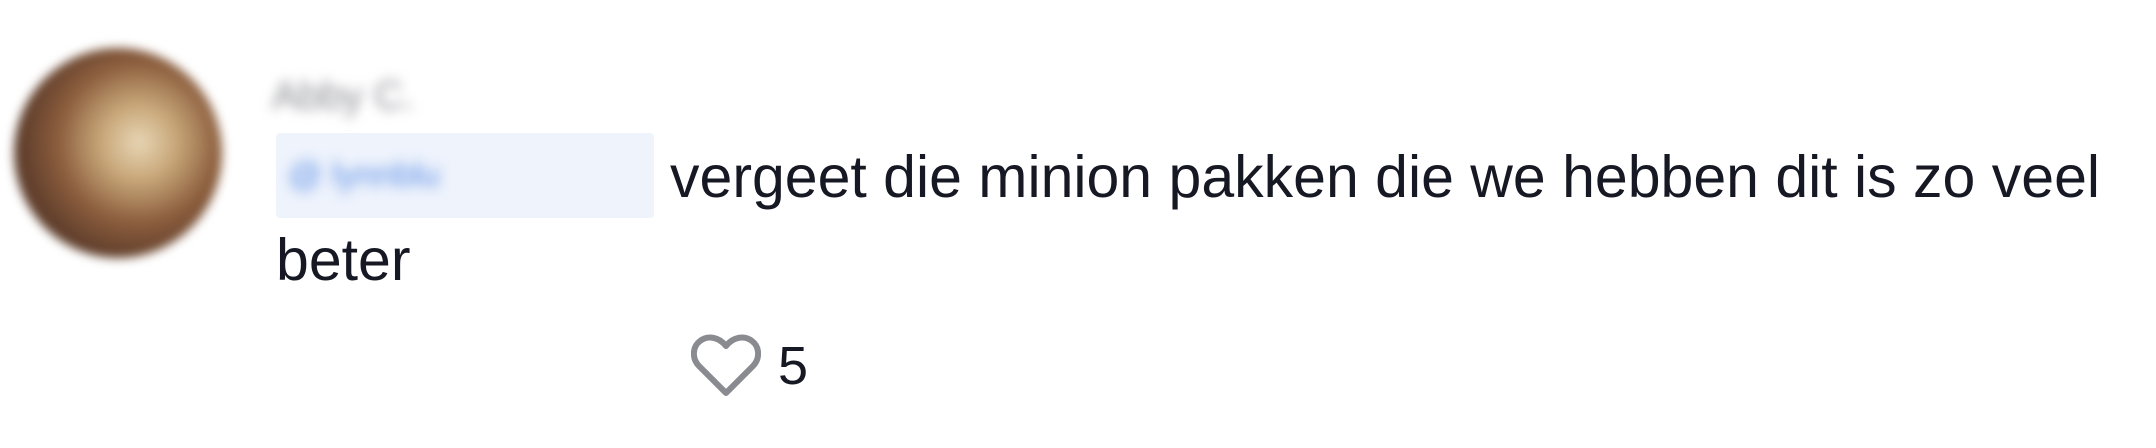  I want to click on comment-actions: 5, so click(748, 366).